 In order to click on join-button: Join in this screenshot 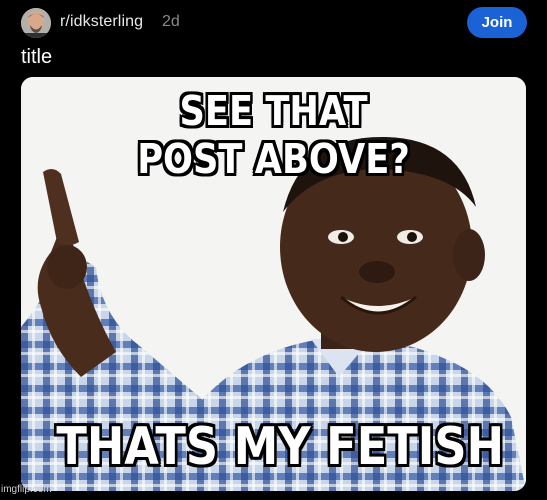, I will do `click(497, 22)`.